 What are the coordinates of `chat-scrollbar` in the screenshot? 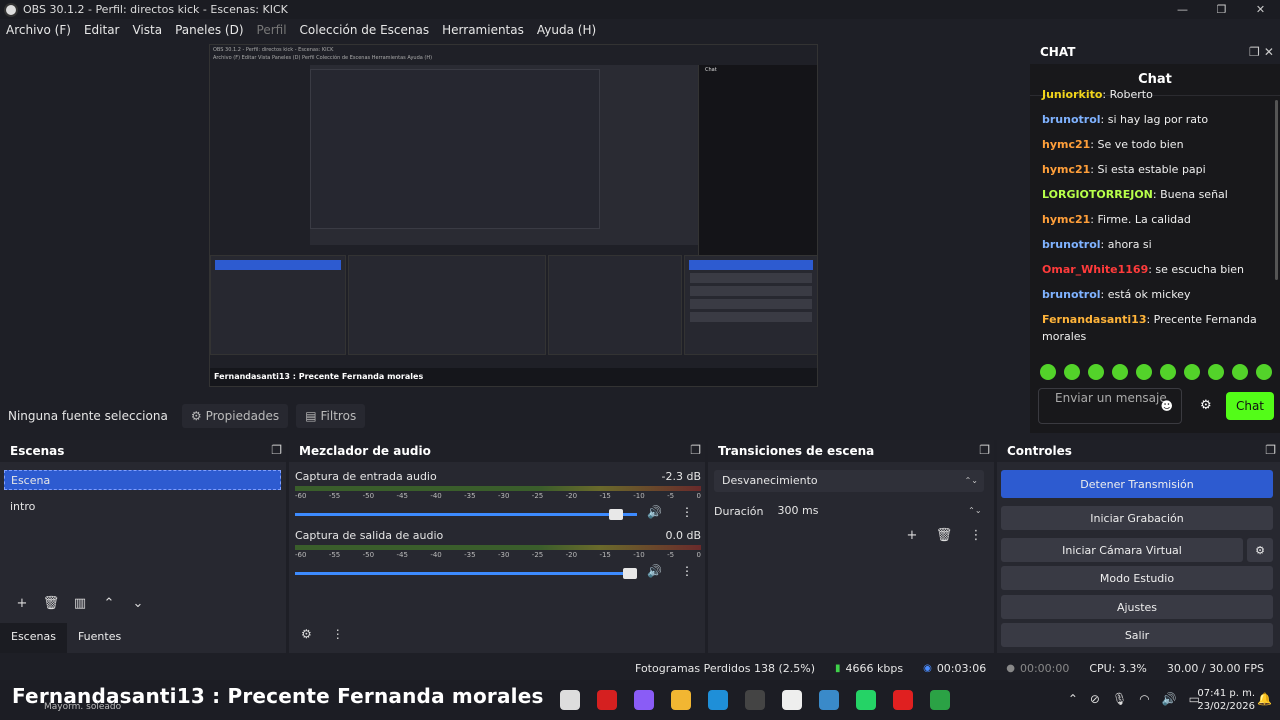 It's located at (1276, 190).